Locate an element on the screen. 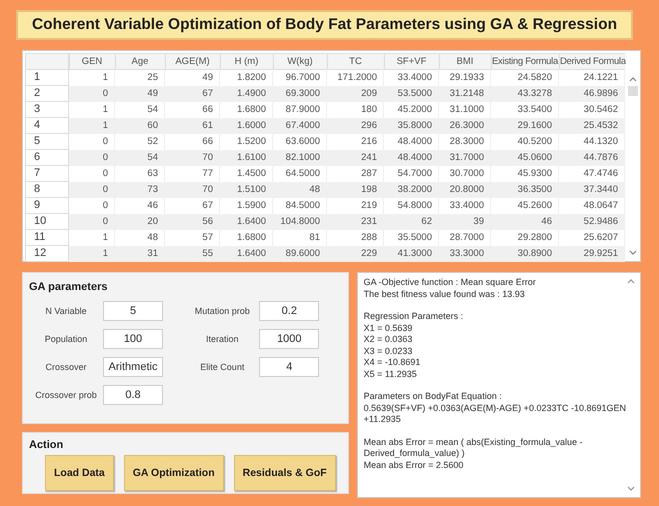 The width and height of the screenshot is (659, 506). table-cell: 31 is located at coordinates (140, 254).